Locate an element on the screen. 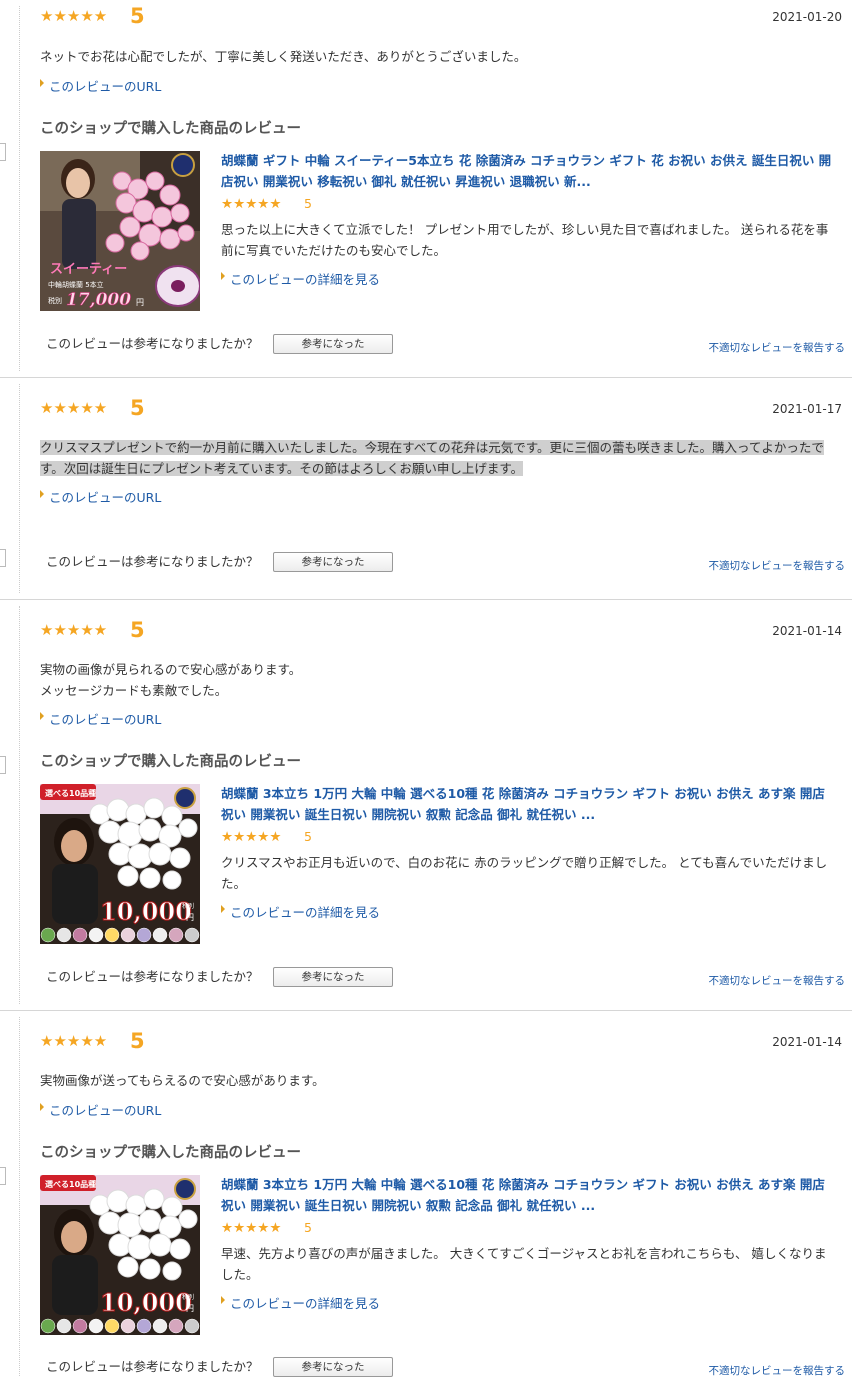 The width and height of the screenshot is (852, 1382). image-caption-type: 中輪胡蝶蘭 5本立 is located at coordinates (76, 284).